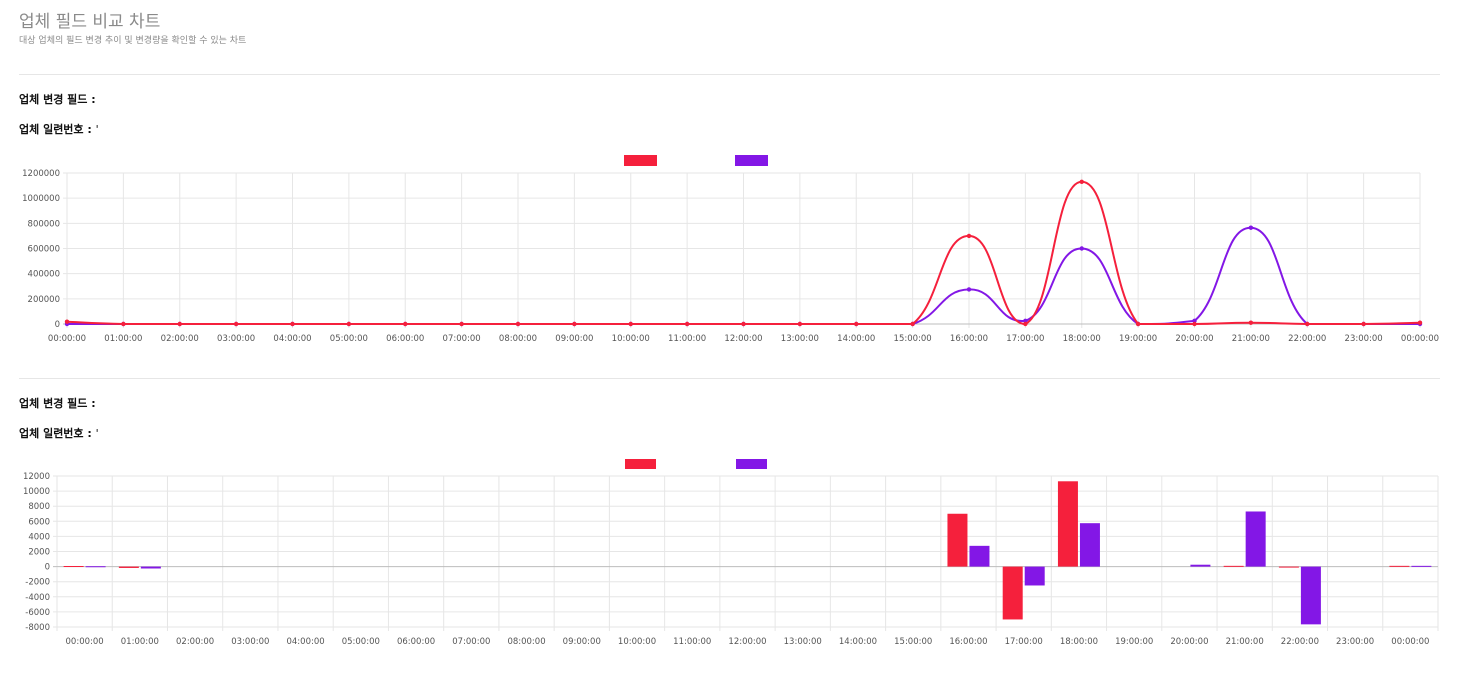 The image size is (1470, 676). I want to click on page-title: 업체 필드 비교 차트, so click(90, 22).